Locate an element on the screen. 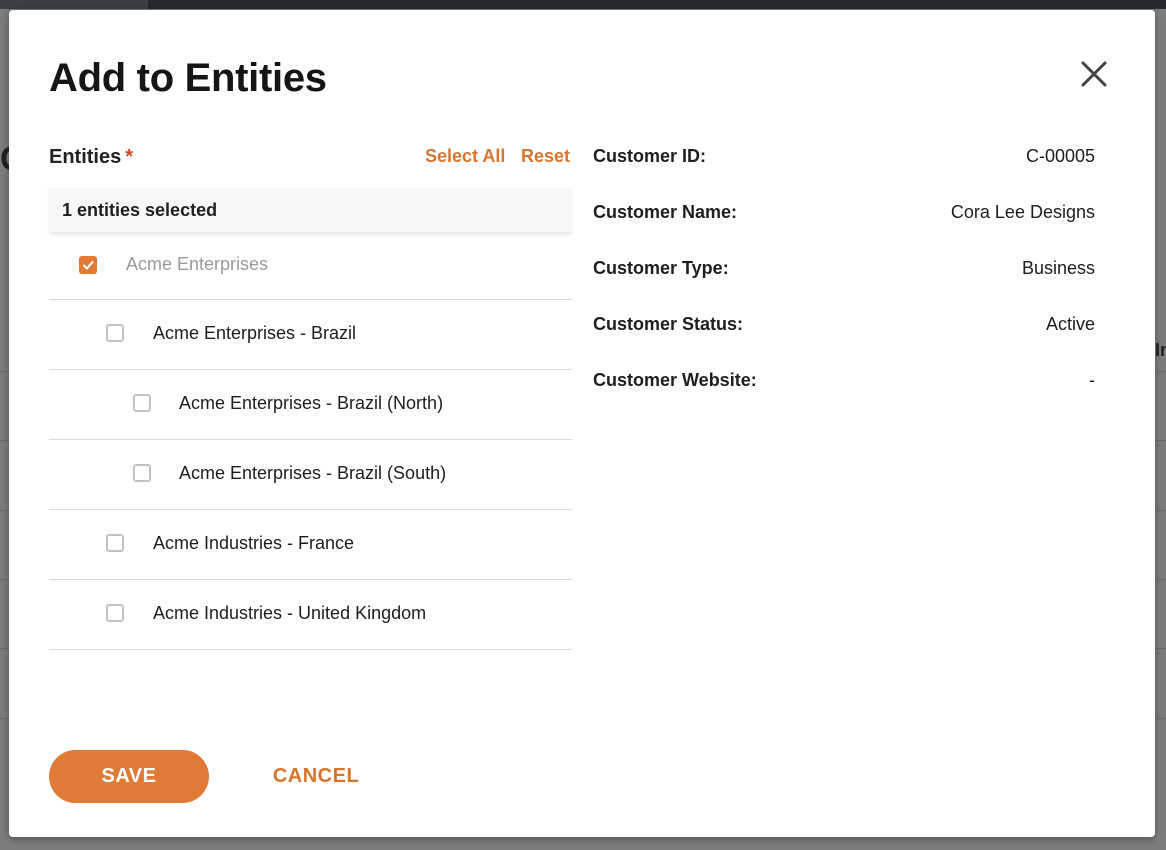 Image resolution: width=1166 pixels, height=850 pixels. entity-row-acme-industries-france: Acme Industries - France is located at coordinates (310, 545).